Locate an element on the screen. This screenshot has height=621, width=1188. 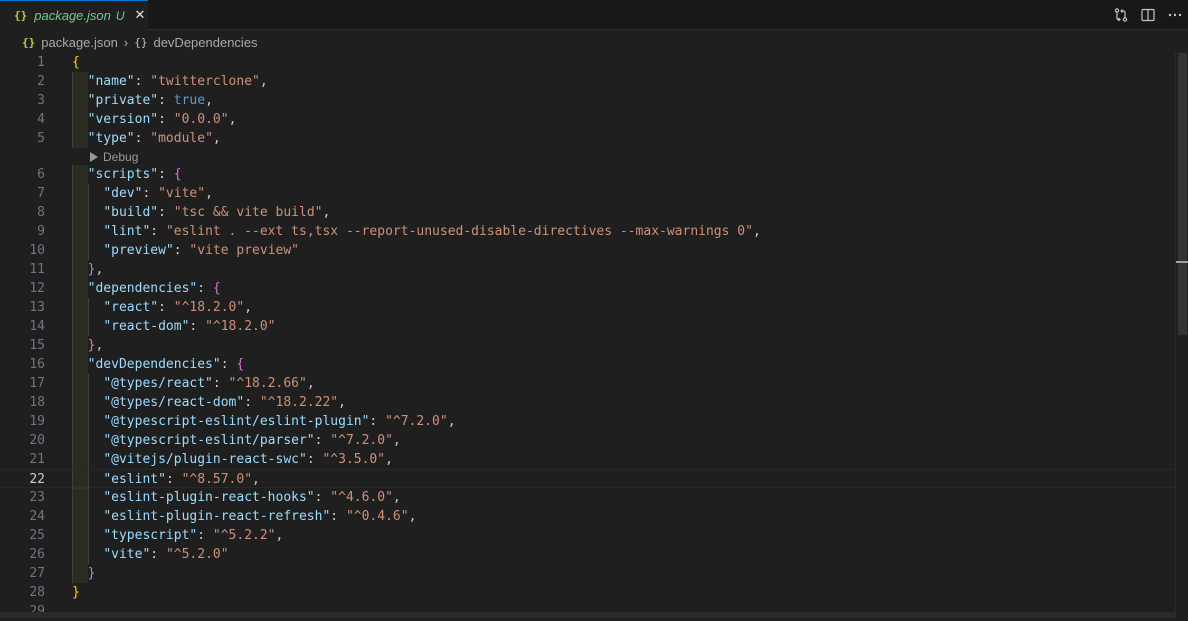
code-line: 7 "dev": "vite", is located at coordinates (587, 193).